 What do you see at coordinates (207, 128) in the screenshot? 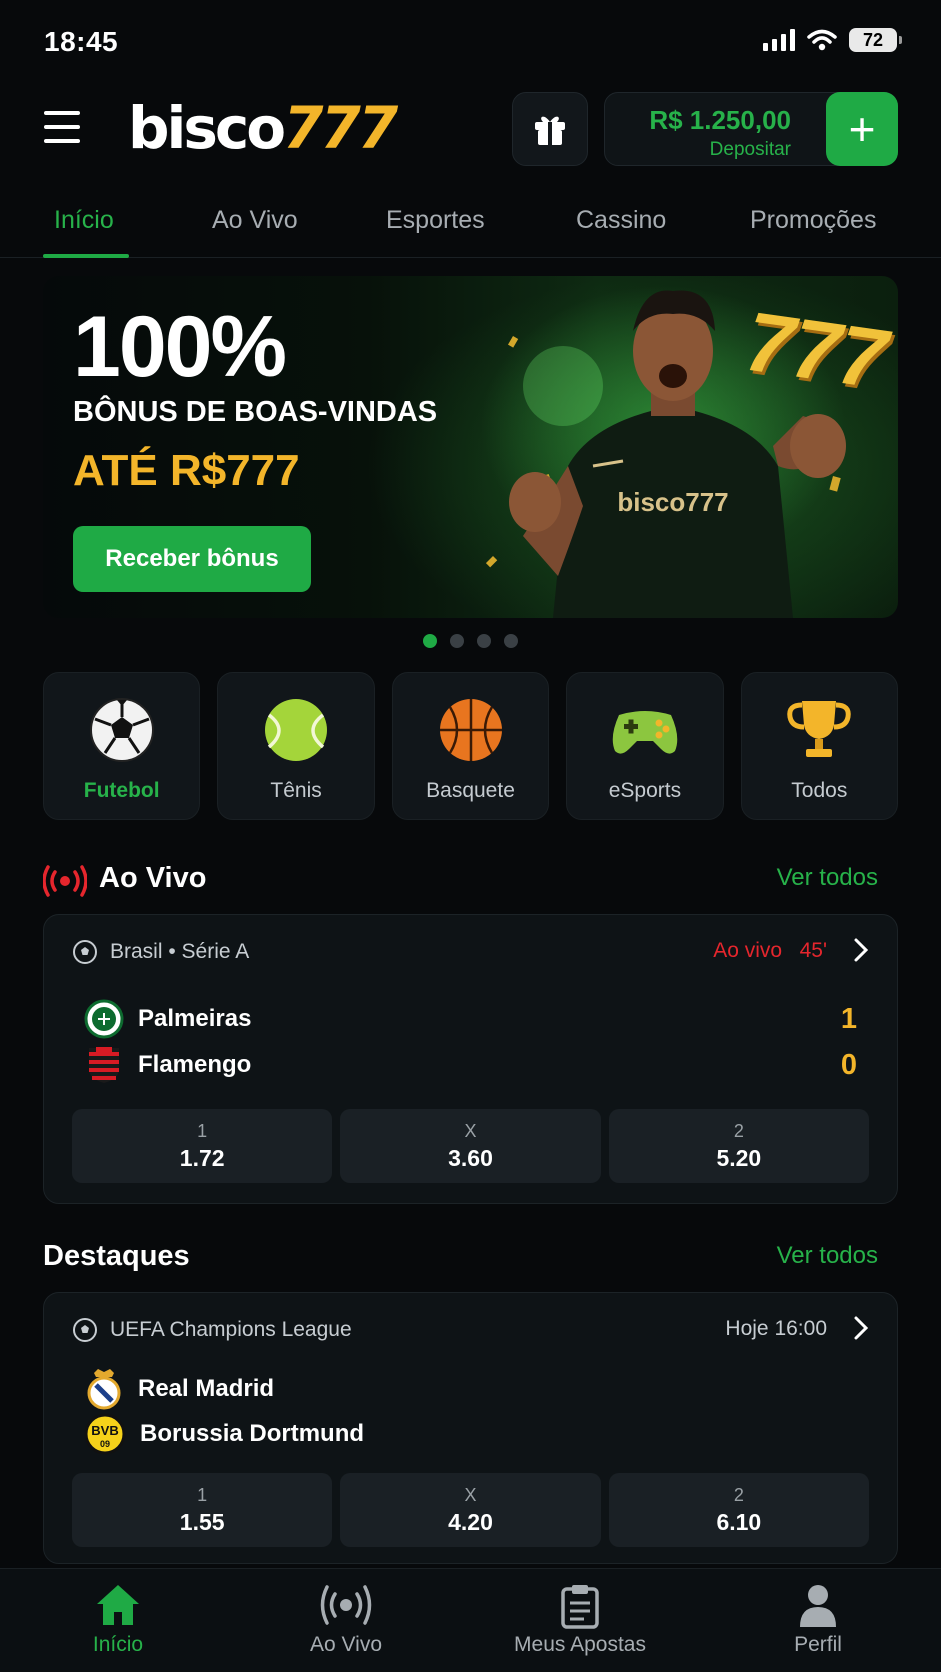
I see `logo-main: bisco` at bounding box center [207, 128].